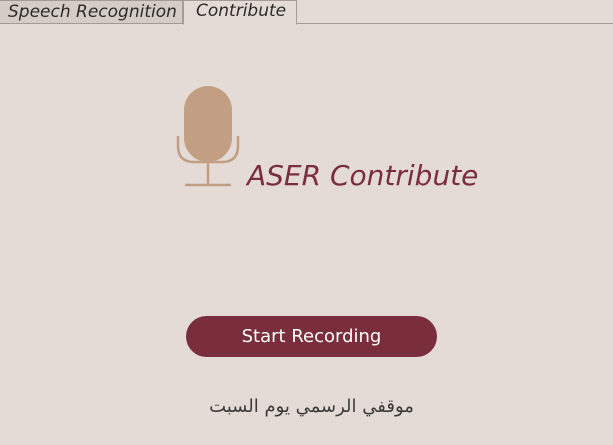  What do you see at coordinates (240, 12) in the screenshot?
I see `tab-contribute: Contribute` at bounding box center [240, 12].